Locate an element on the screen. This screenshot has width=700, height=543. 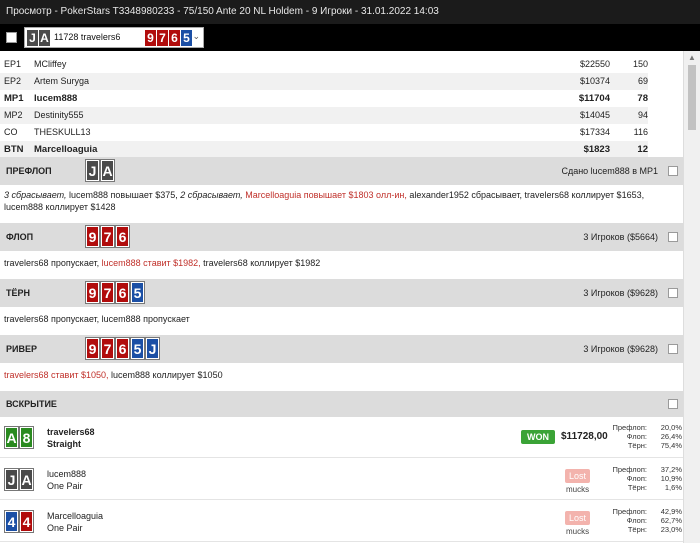
street-header-turn: ТЁРН 9 7 6 5 3 Игроков ($9628) is located at coordinates (341, 293).